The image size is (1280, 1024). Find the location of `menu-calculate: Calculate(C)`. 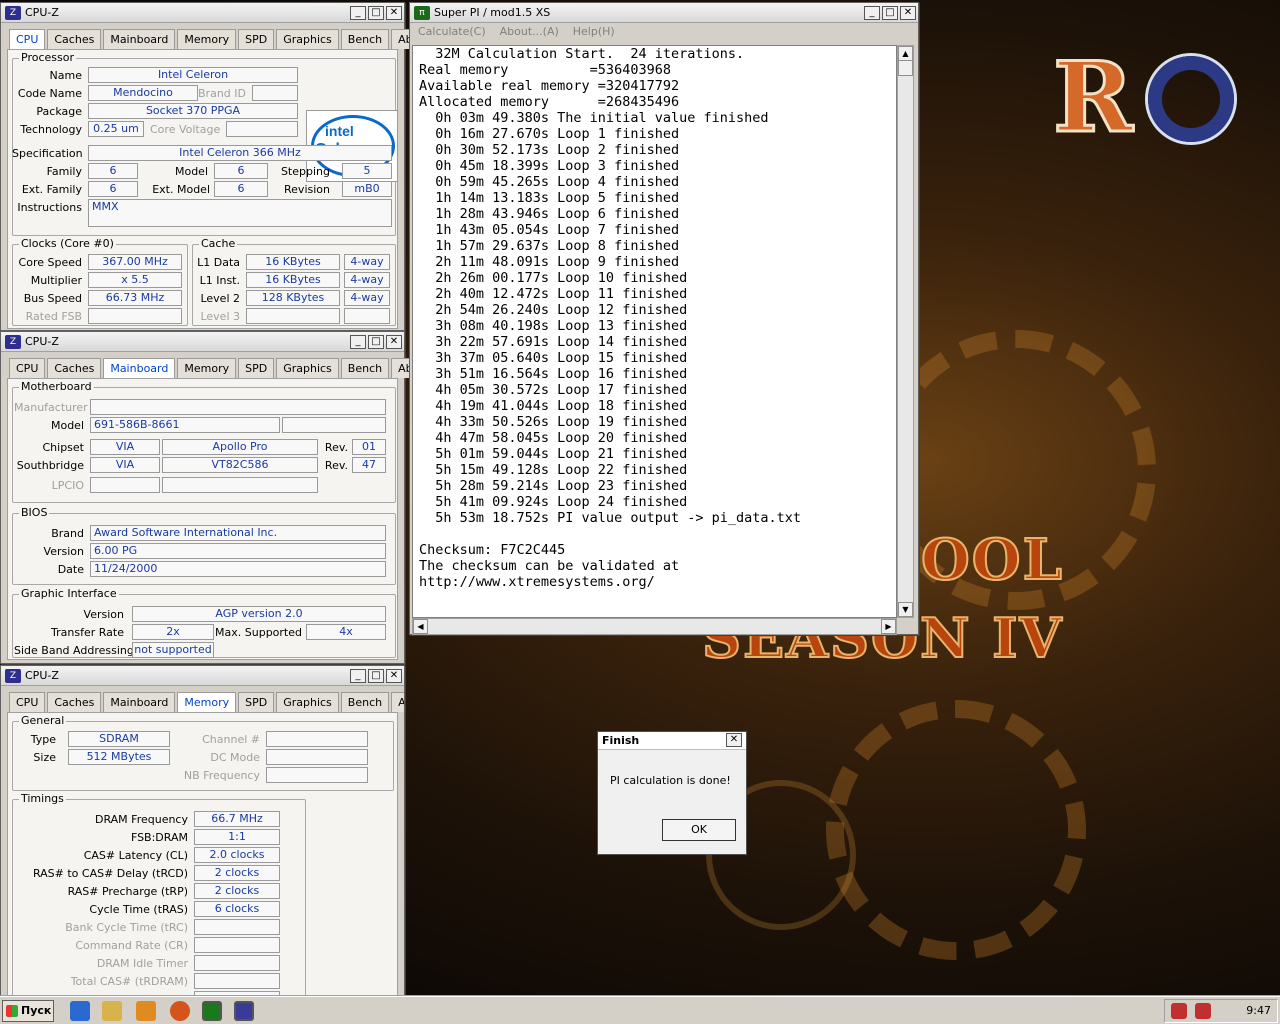

menu-calculate: Calculate(C) is located at coordinates (452, 33).